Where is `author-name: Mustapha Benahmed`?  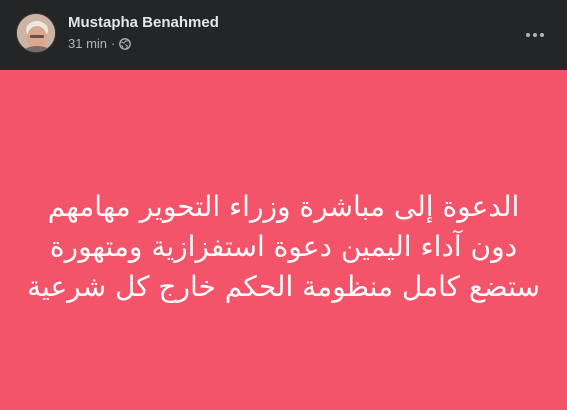 author-name: Mustapha Benahmed is located at coordinates (143, 23).